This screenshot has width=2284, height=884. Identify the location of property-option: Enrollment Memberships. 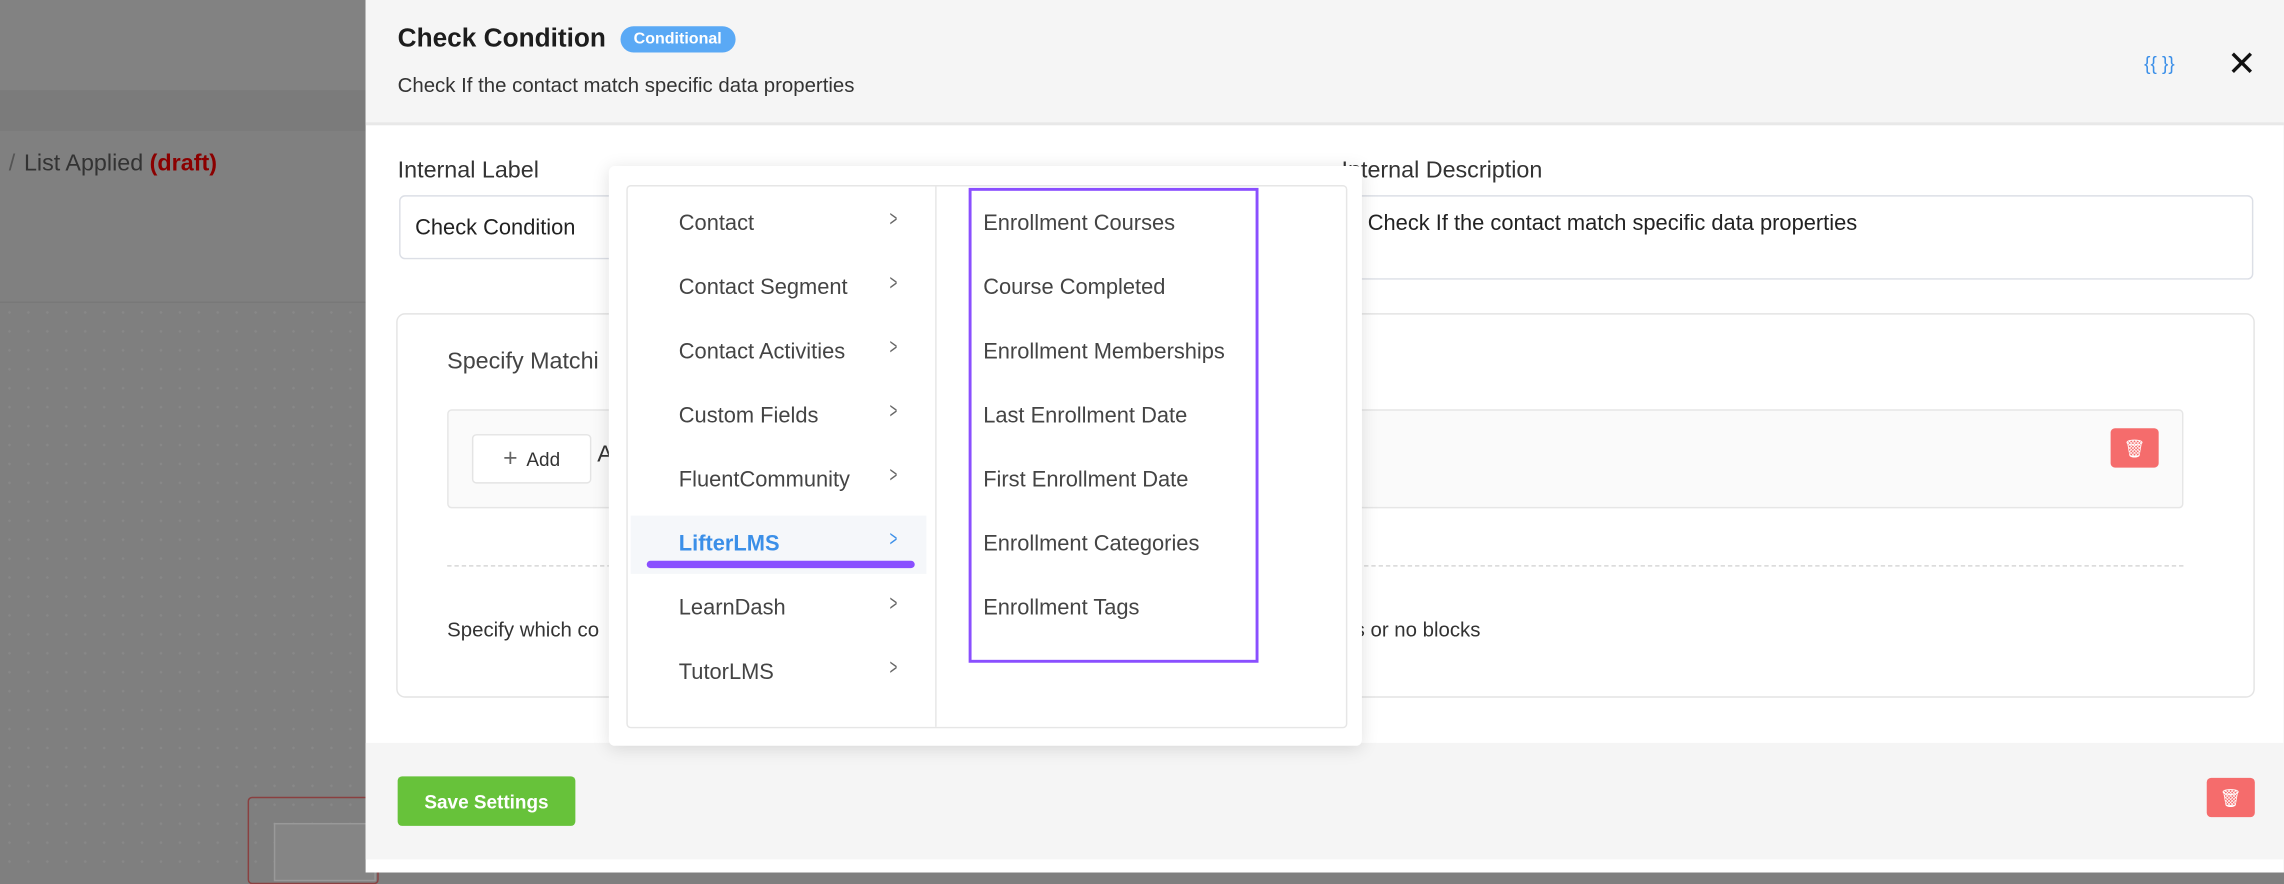
(1104, 351).